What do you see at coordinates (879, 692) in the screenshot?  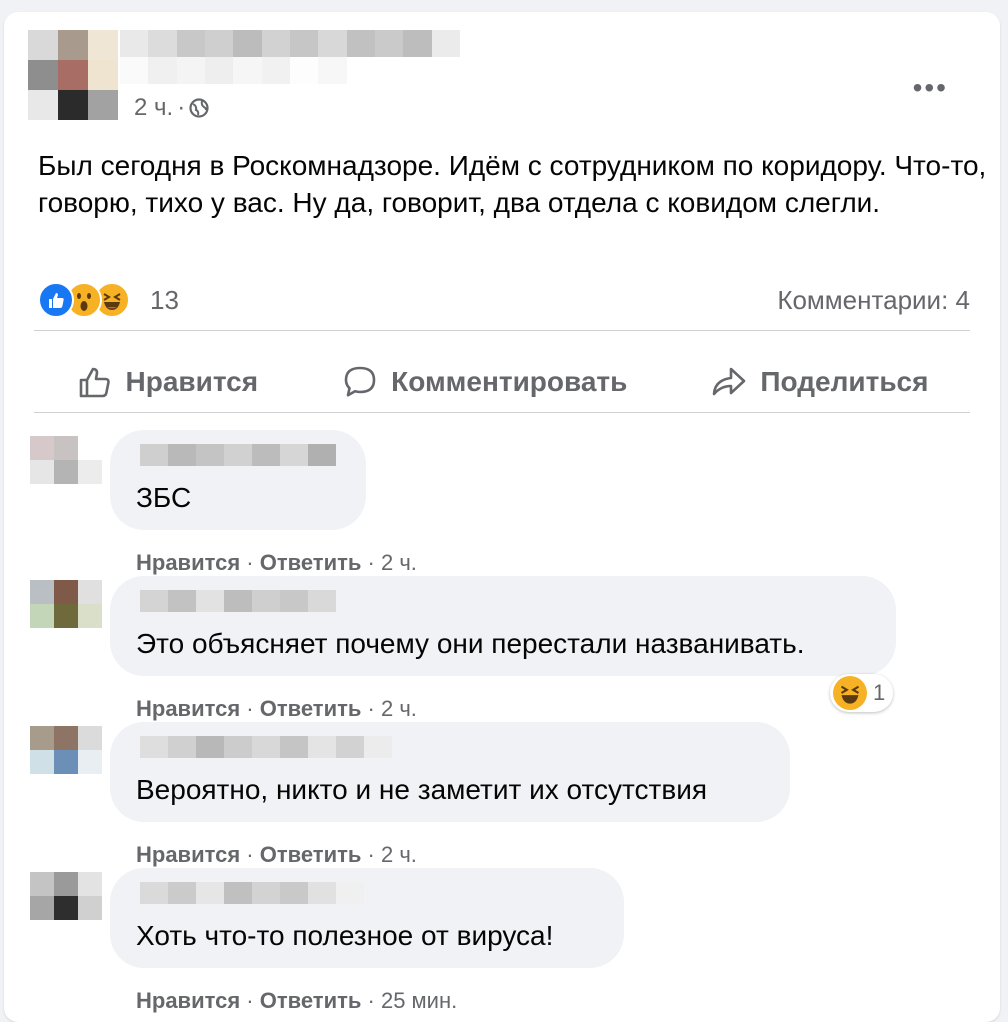 I see `comment-reaction-count: 1` at bounding box center [879, 692].